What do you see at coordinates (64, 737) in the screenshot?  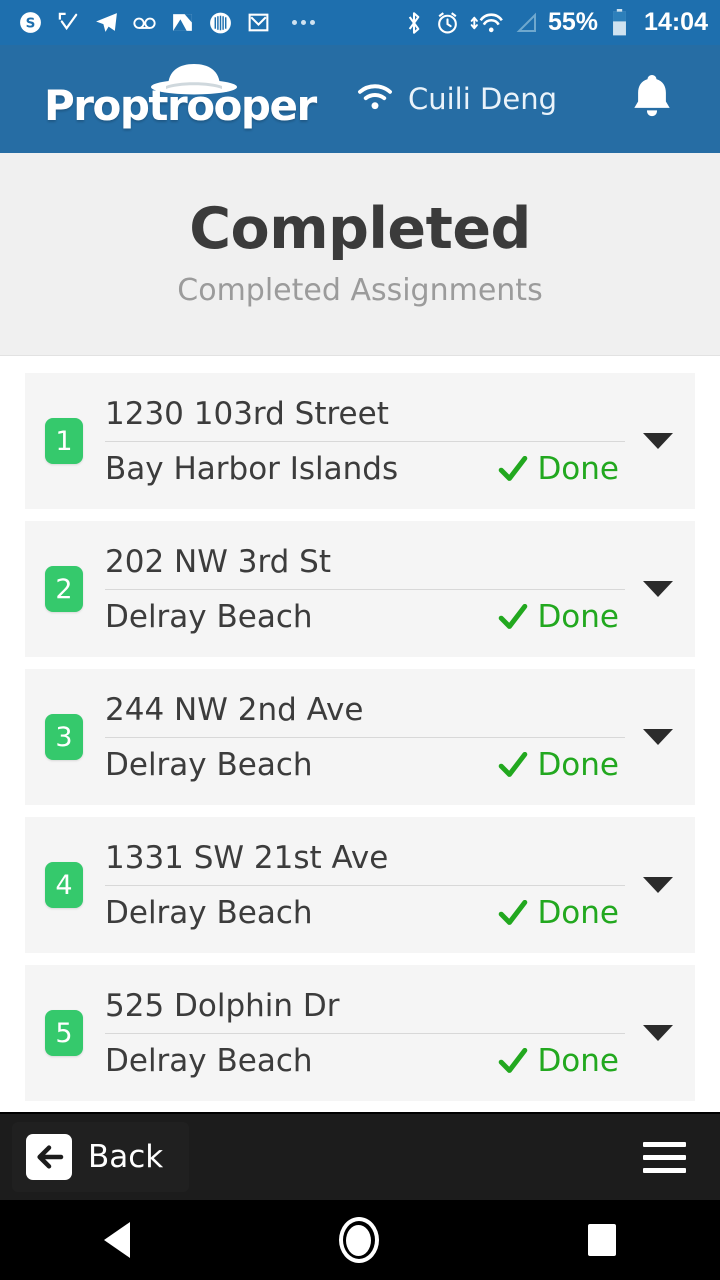 I see `assignment-number-badge: 3` at bounding box center [64, 737].